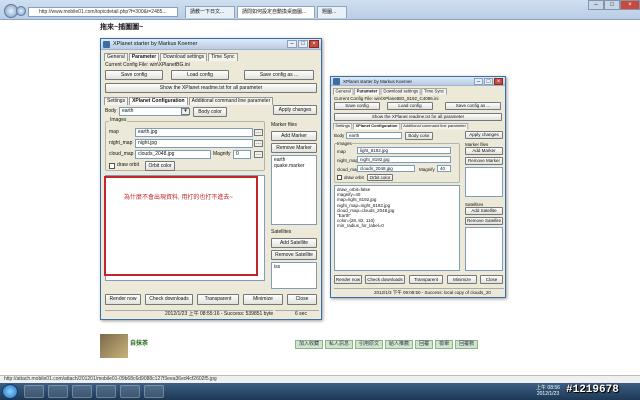 The height and width of the screenshot is (400, 640). What do you see at coordinates (114, 346) in the screenshot?
I see `avatar` at bounding box center [114, 346].